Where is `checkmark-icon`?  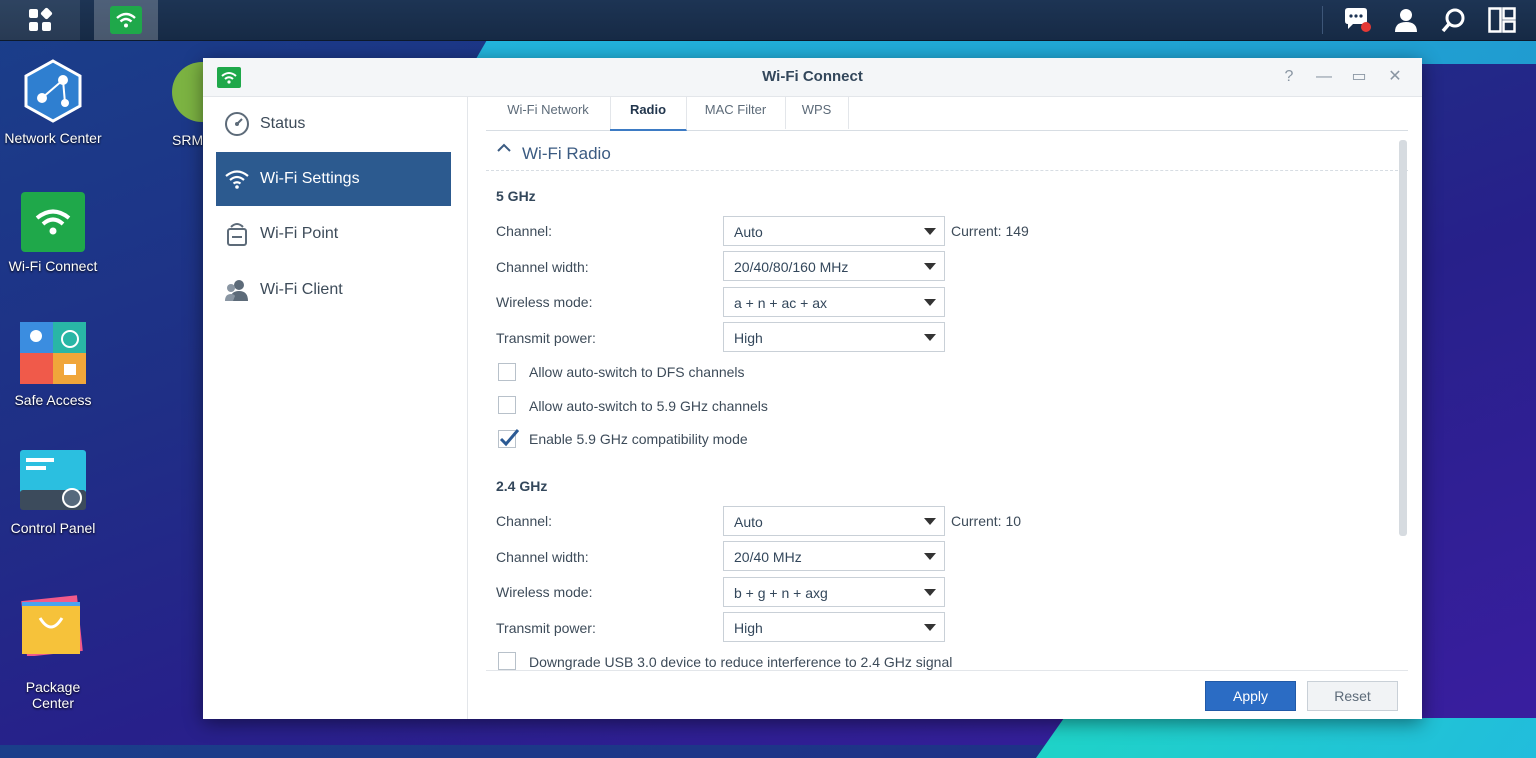
checkmark-icon is located at coordinates (509, 438).